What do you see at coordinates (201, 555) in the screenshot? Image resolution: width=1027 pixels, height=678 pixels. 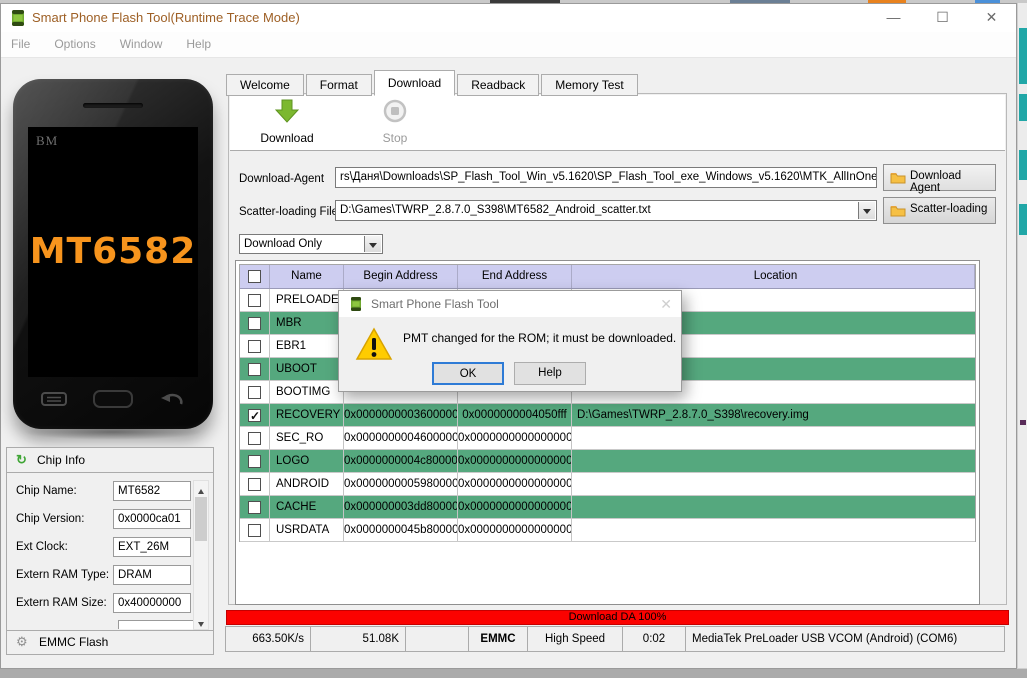 I see `chip-info-scrollbar` at bounding box center [201, 555].